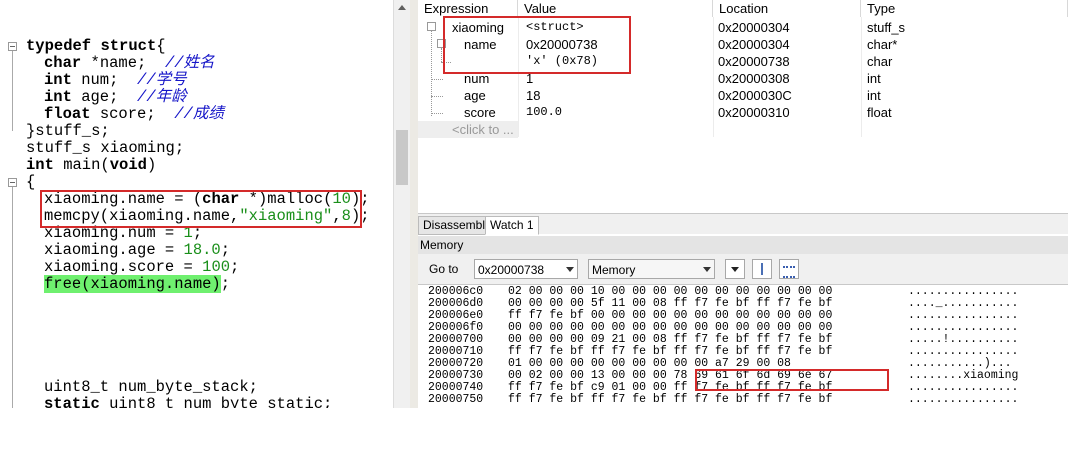 Image resolution: width=1068 pixels, height=454 pixels. What do you see at coordinates (401, 204) in the screenshot?
I see `editor-scrollbar` at bounding box center [401, 204].